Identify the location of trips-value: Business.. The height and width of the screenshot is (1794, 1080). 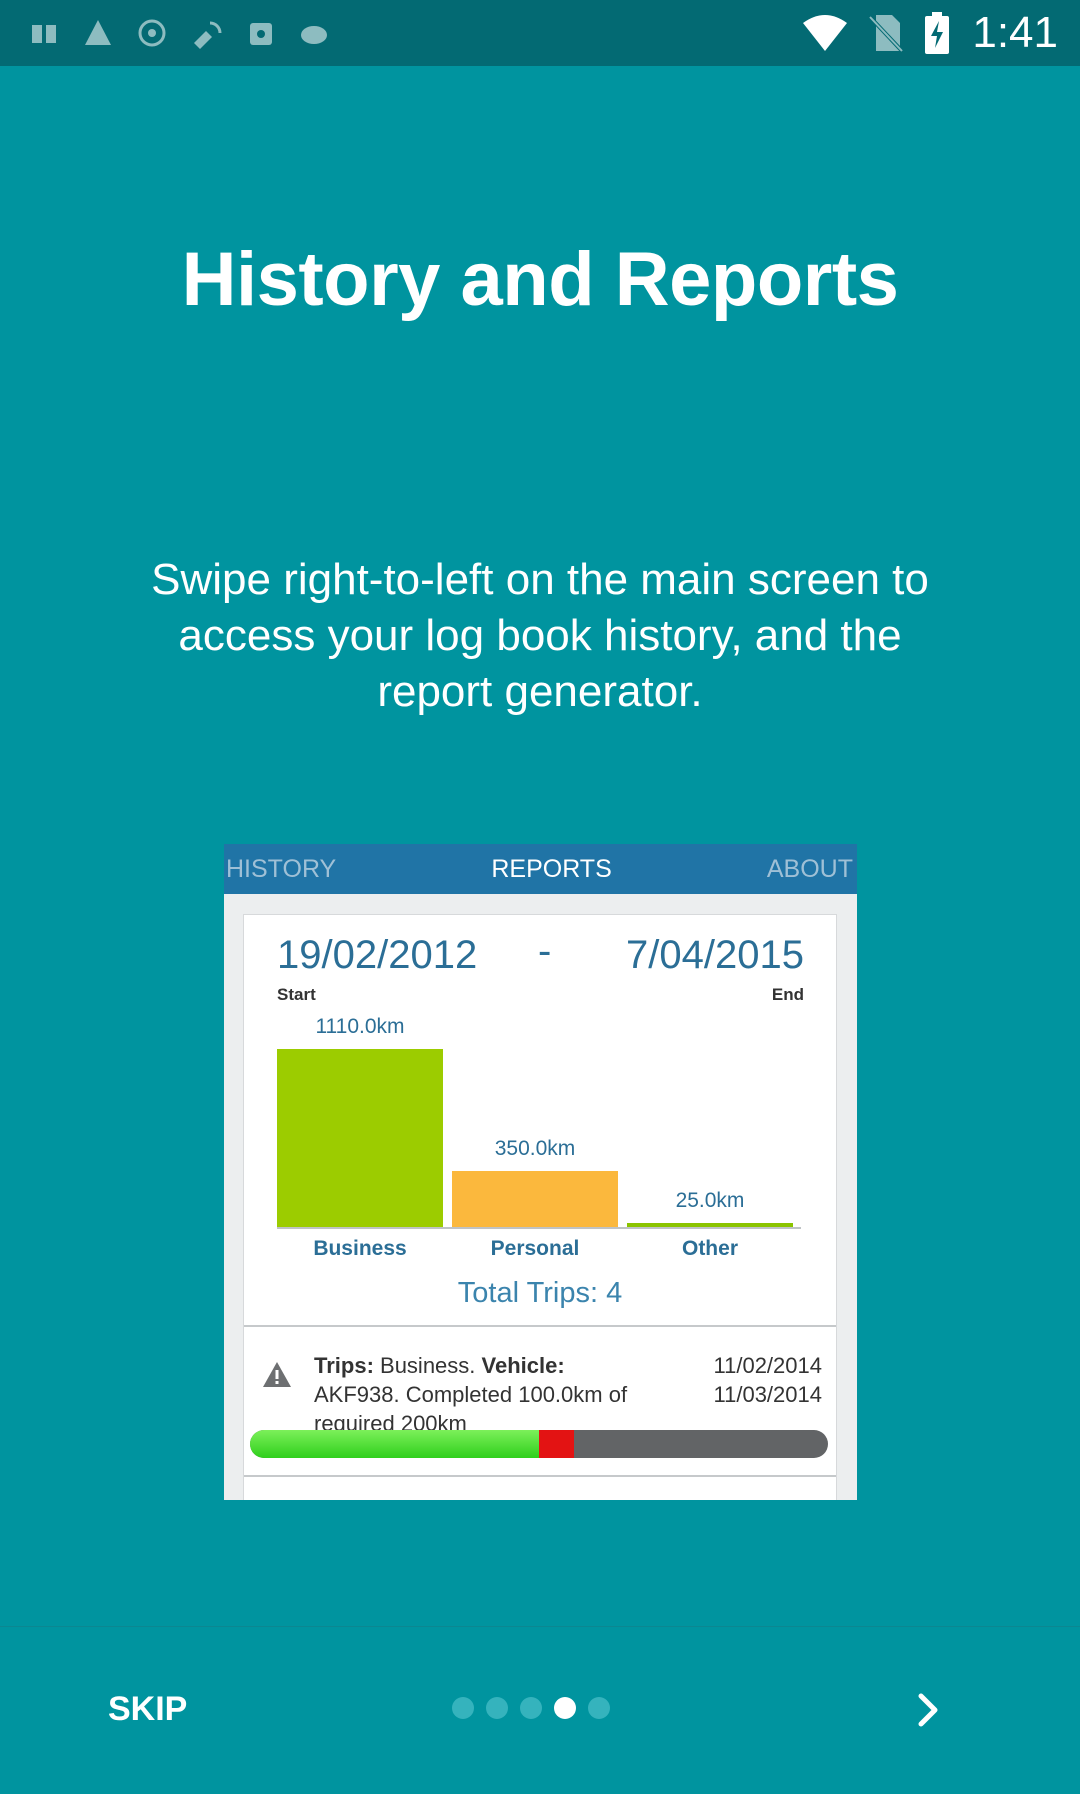
(427, 1365).